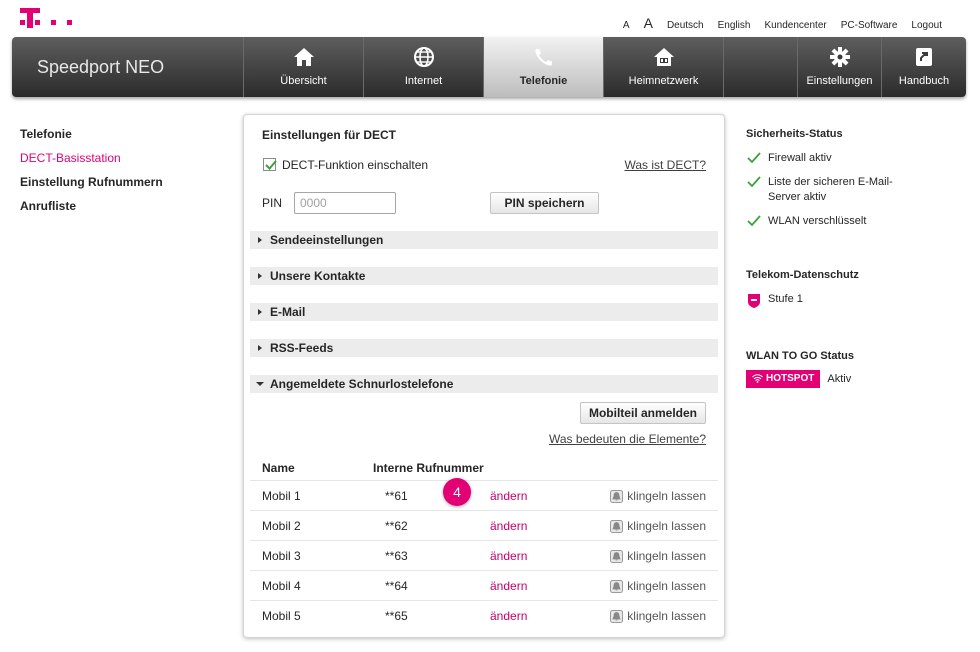  What do you see at coordinates (790, 378) in the screenshot?
I see `hotspot-label: HOTSPOT` at bounding box center [790, 378].